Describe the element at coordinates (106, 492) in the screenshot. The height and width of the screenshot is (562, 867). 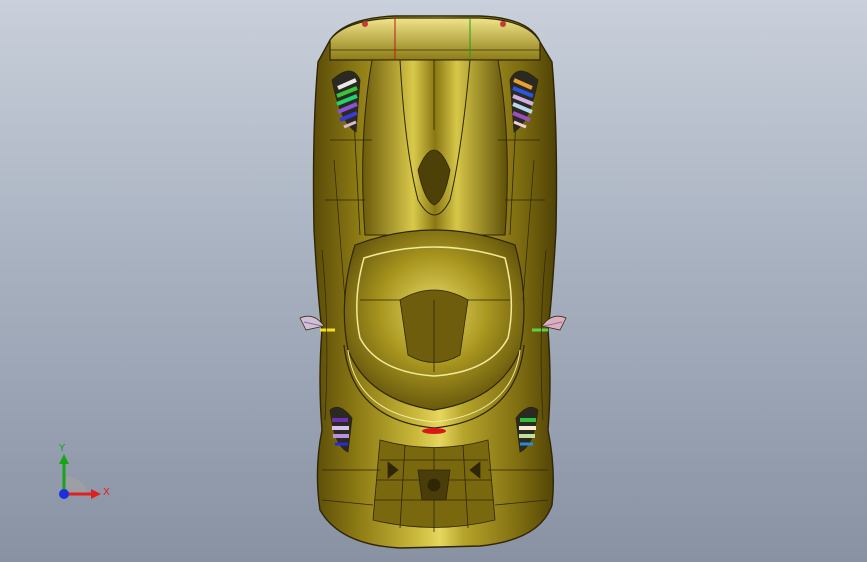
I see `x-axis-label: X` at that location.